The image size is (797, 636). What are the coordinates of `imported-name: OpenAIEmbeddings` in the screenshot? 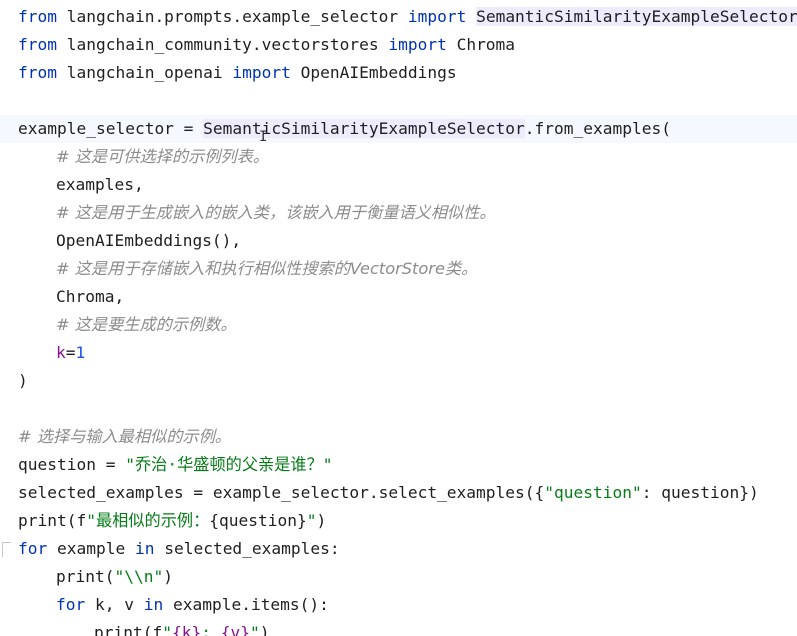 It's located at (373, 72).